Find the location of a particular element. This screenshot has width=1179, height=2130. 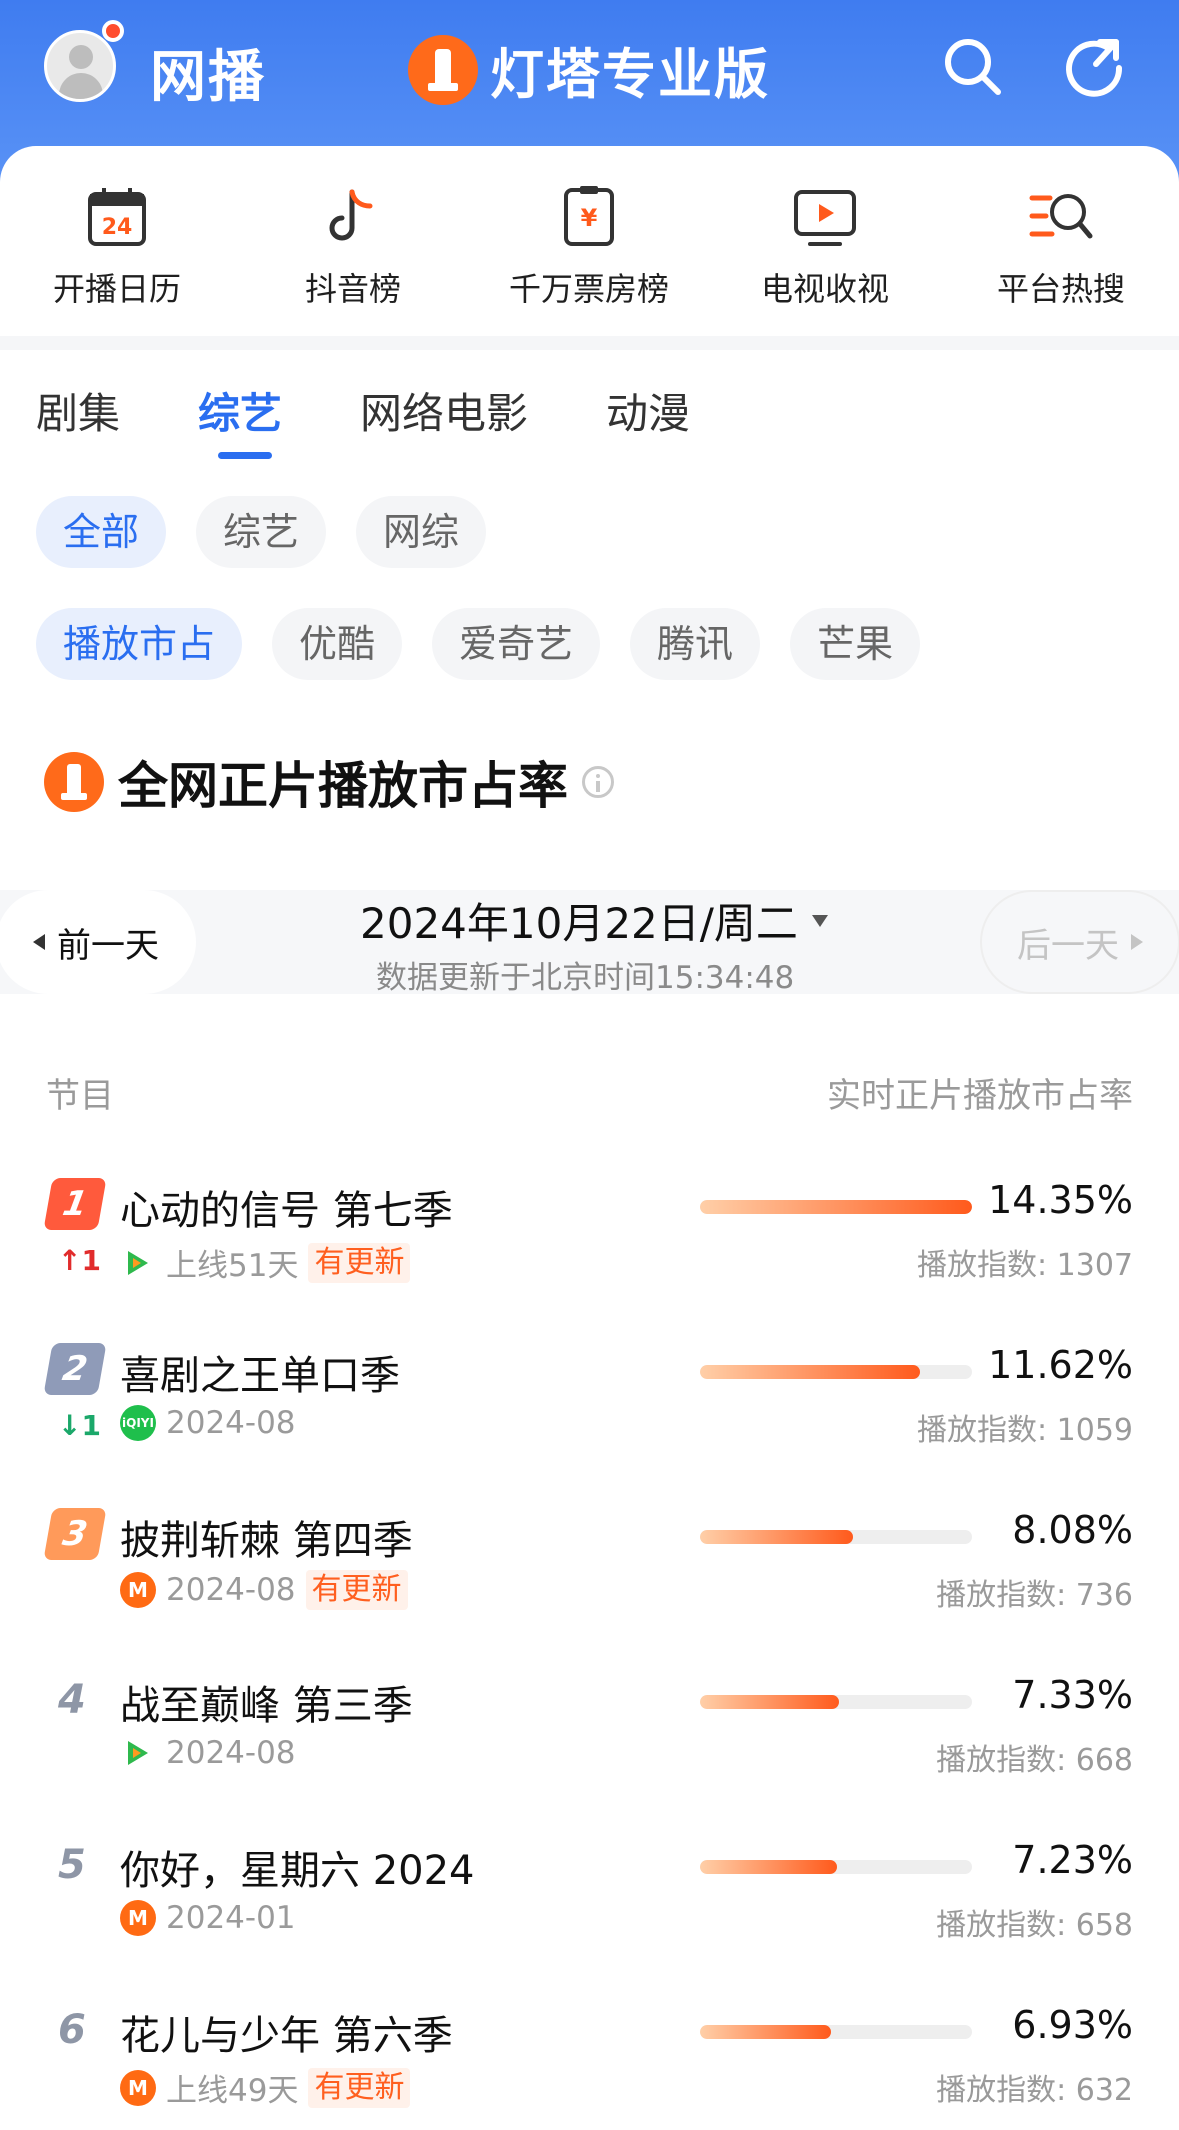

list-item: 5 你好，星期六 2024 M 2024-01 7.23% 播放指数: 658 is located at coordinates (589, 1920).